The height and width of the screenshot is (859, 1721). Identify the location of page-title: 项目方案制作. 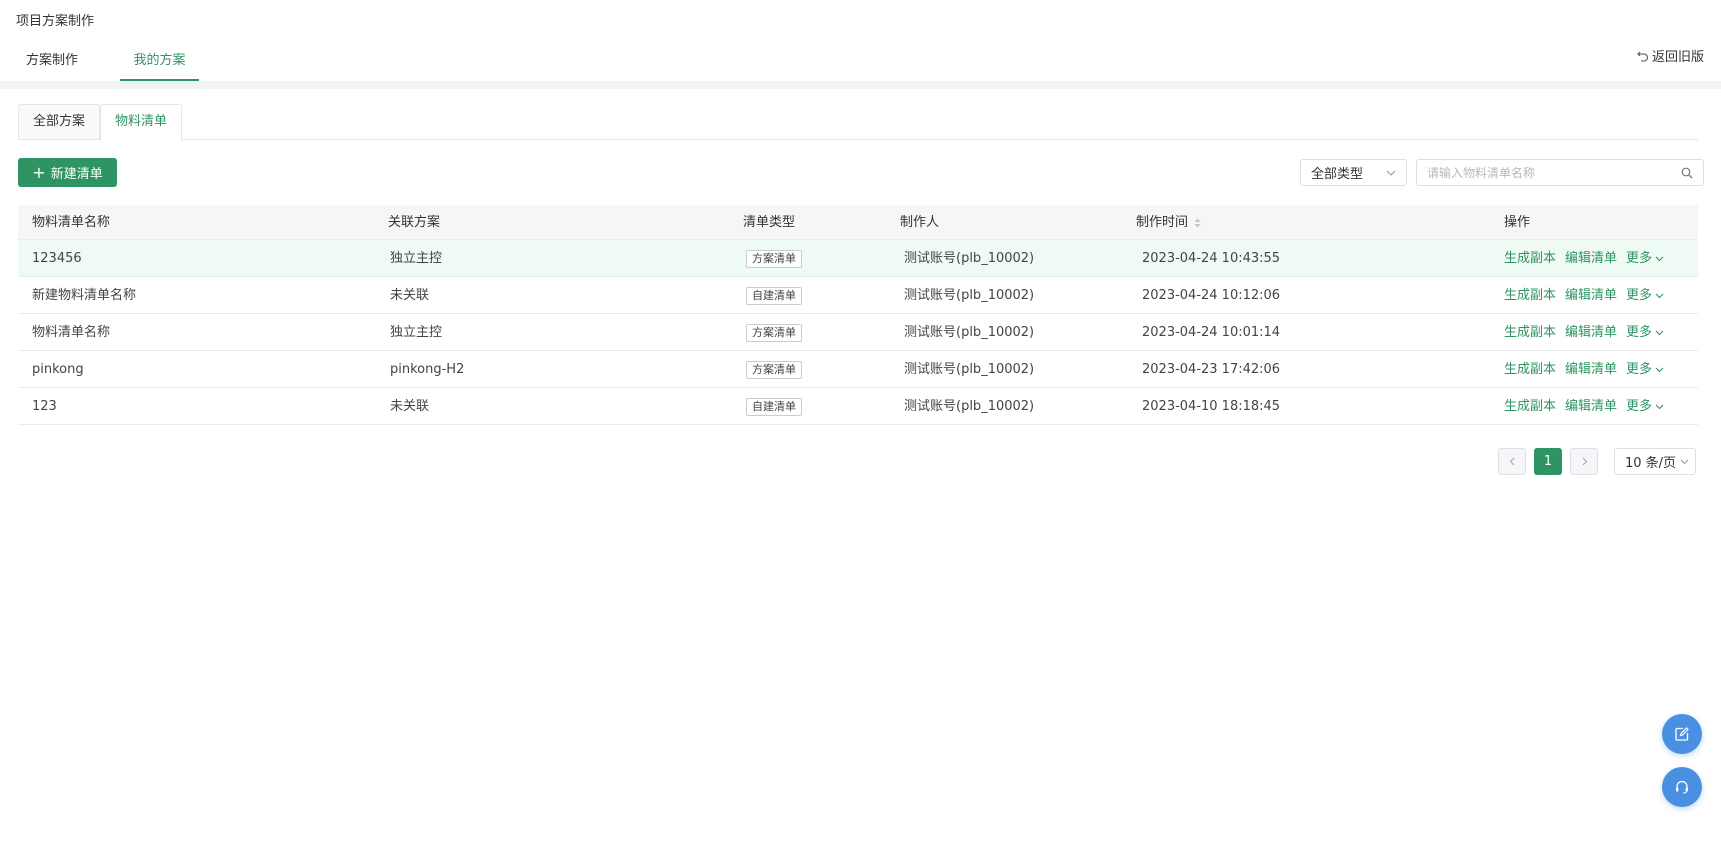
(55, 21).